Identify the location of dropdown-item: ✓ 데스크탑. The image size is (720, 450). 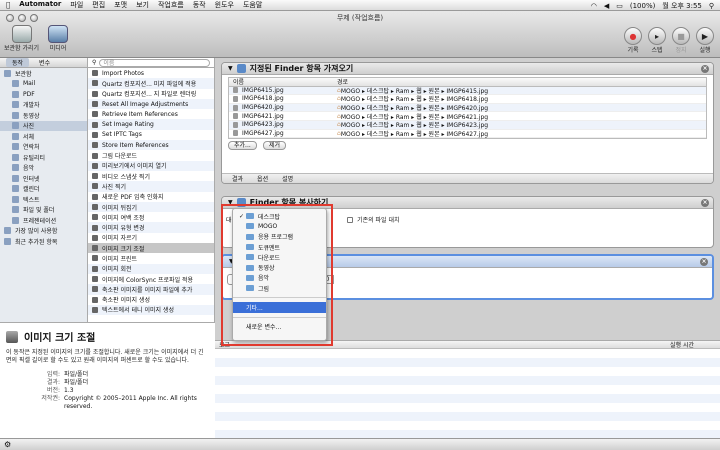
(279, 216).